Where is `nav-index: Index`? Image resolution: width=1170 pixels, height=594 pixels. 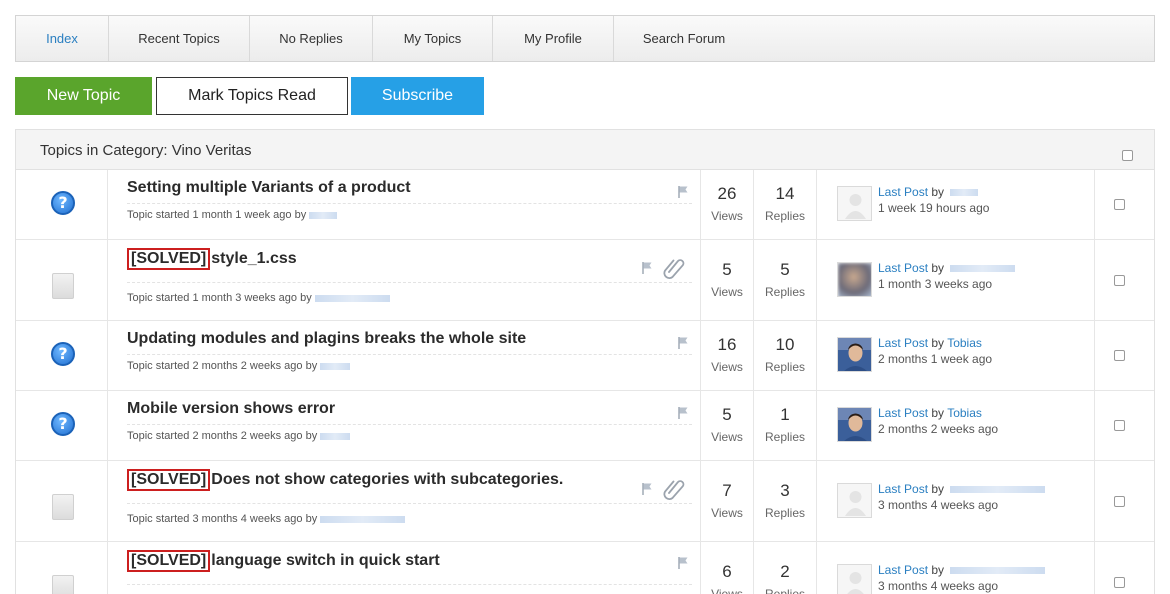 nav-index: Index is located at coordinates (62, 38).